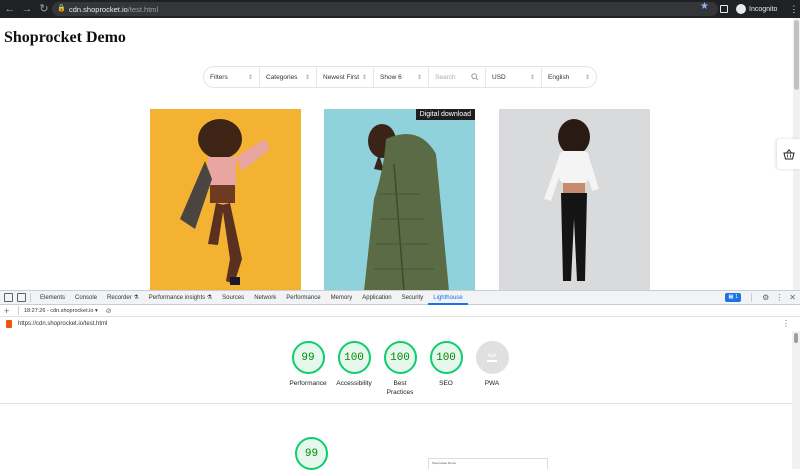  What do you see at coordinates (765, 297) in the screenshot?
I see `gear-icon: ⚙` at bounding box center [765, 297].